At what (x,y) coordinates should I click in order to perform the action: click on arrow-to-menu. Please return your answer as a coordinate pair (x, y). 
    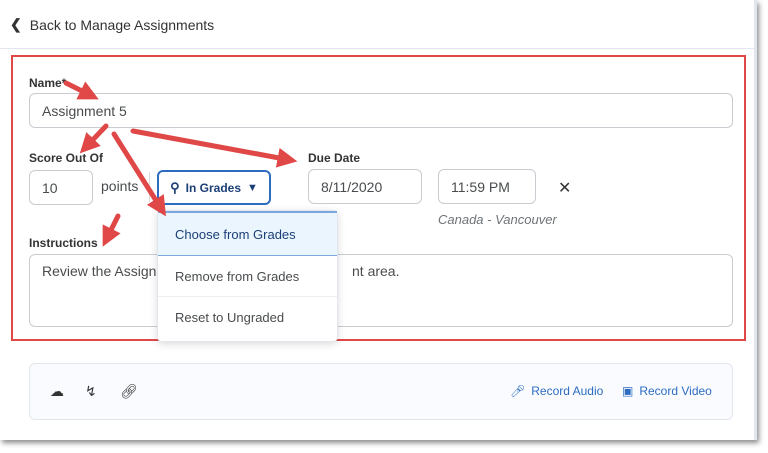
    Looking at the image, I should click on (139, 174).